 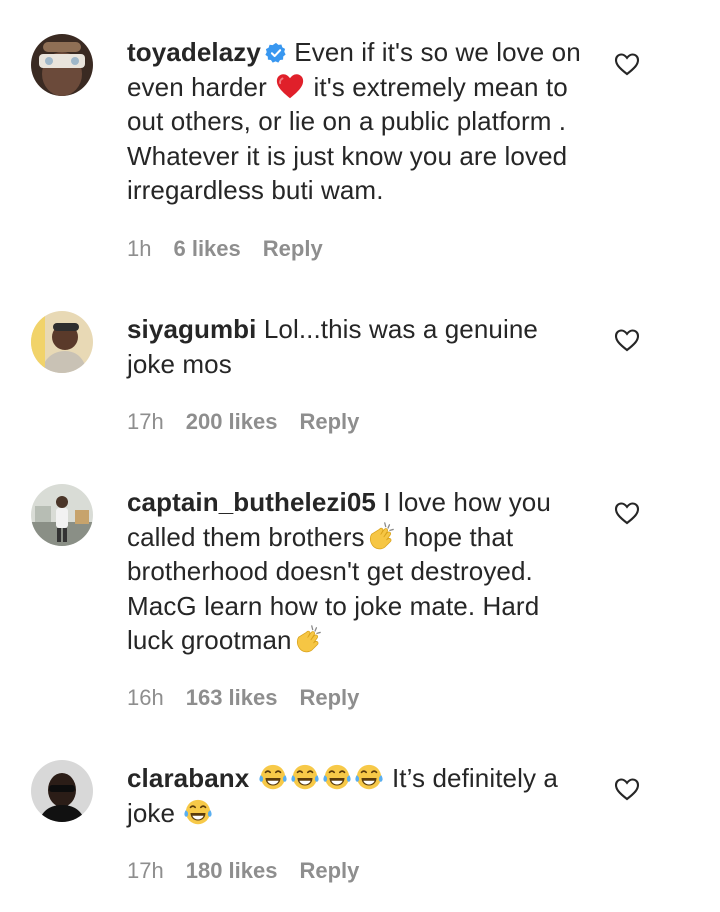 I want to click on comment-meta: 1h 6 likes Reply, so click(x=236, y=249).